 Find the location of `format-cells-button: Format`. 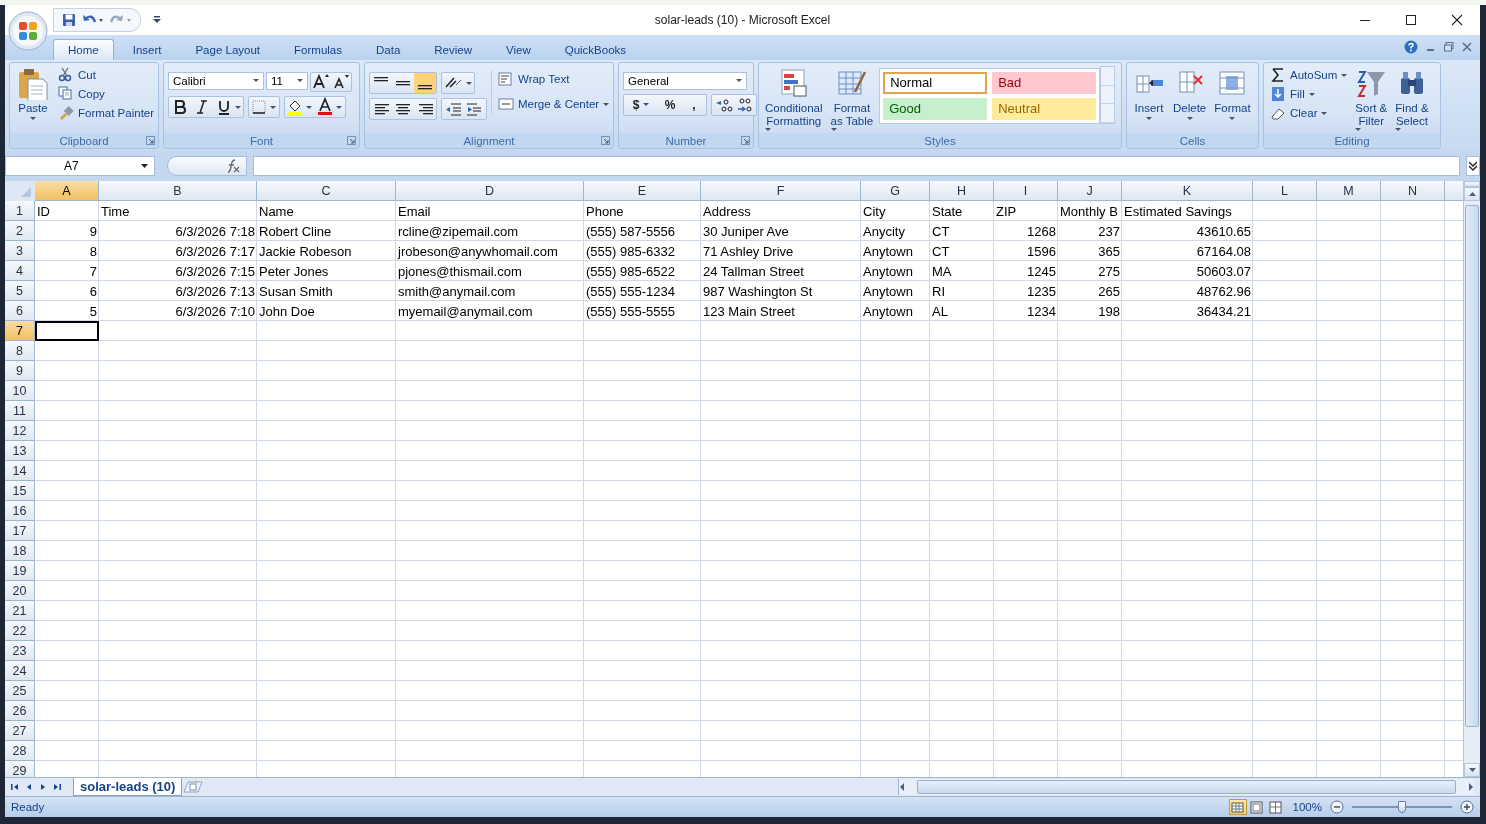

format-cells-button: Format is located at coordinates (1232, 93).